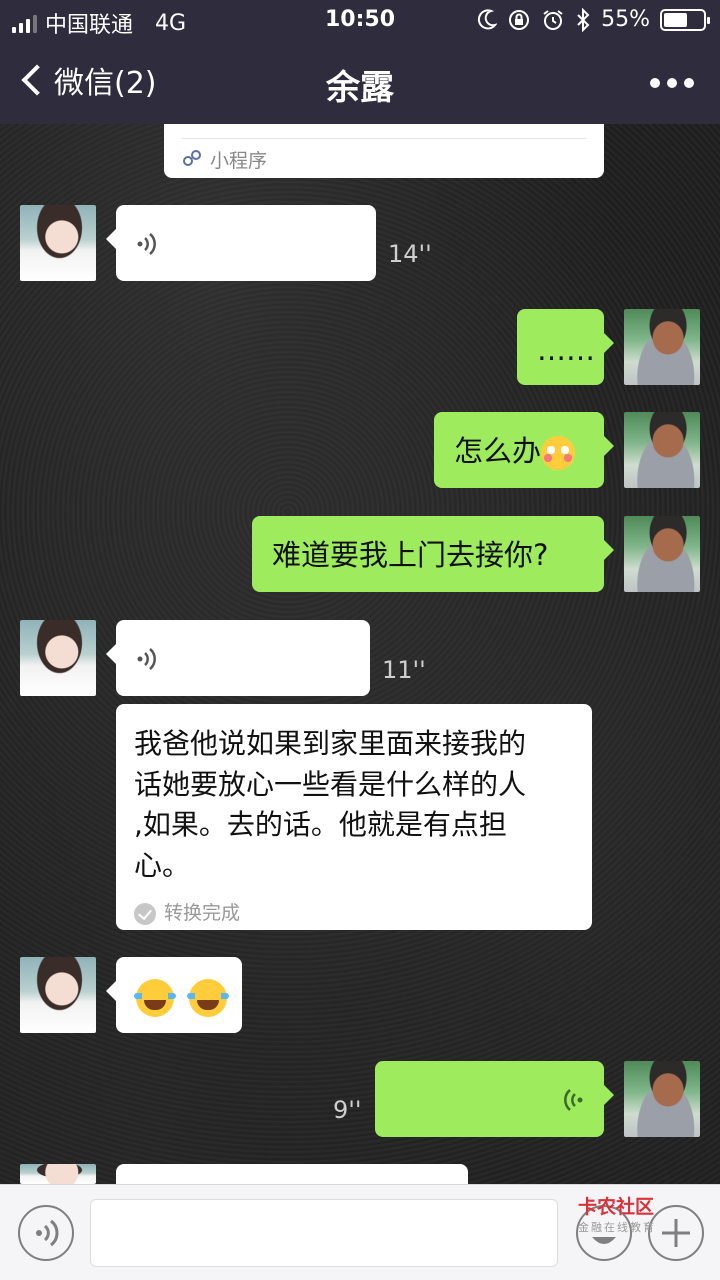 The width and height of the screenshot is (720, 1280). I want to click on battery-percent: 55%, so click(625, 19).